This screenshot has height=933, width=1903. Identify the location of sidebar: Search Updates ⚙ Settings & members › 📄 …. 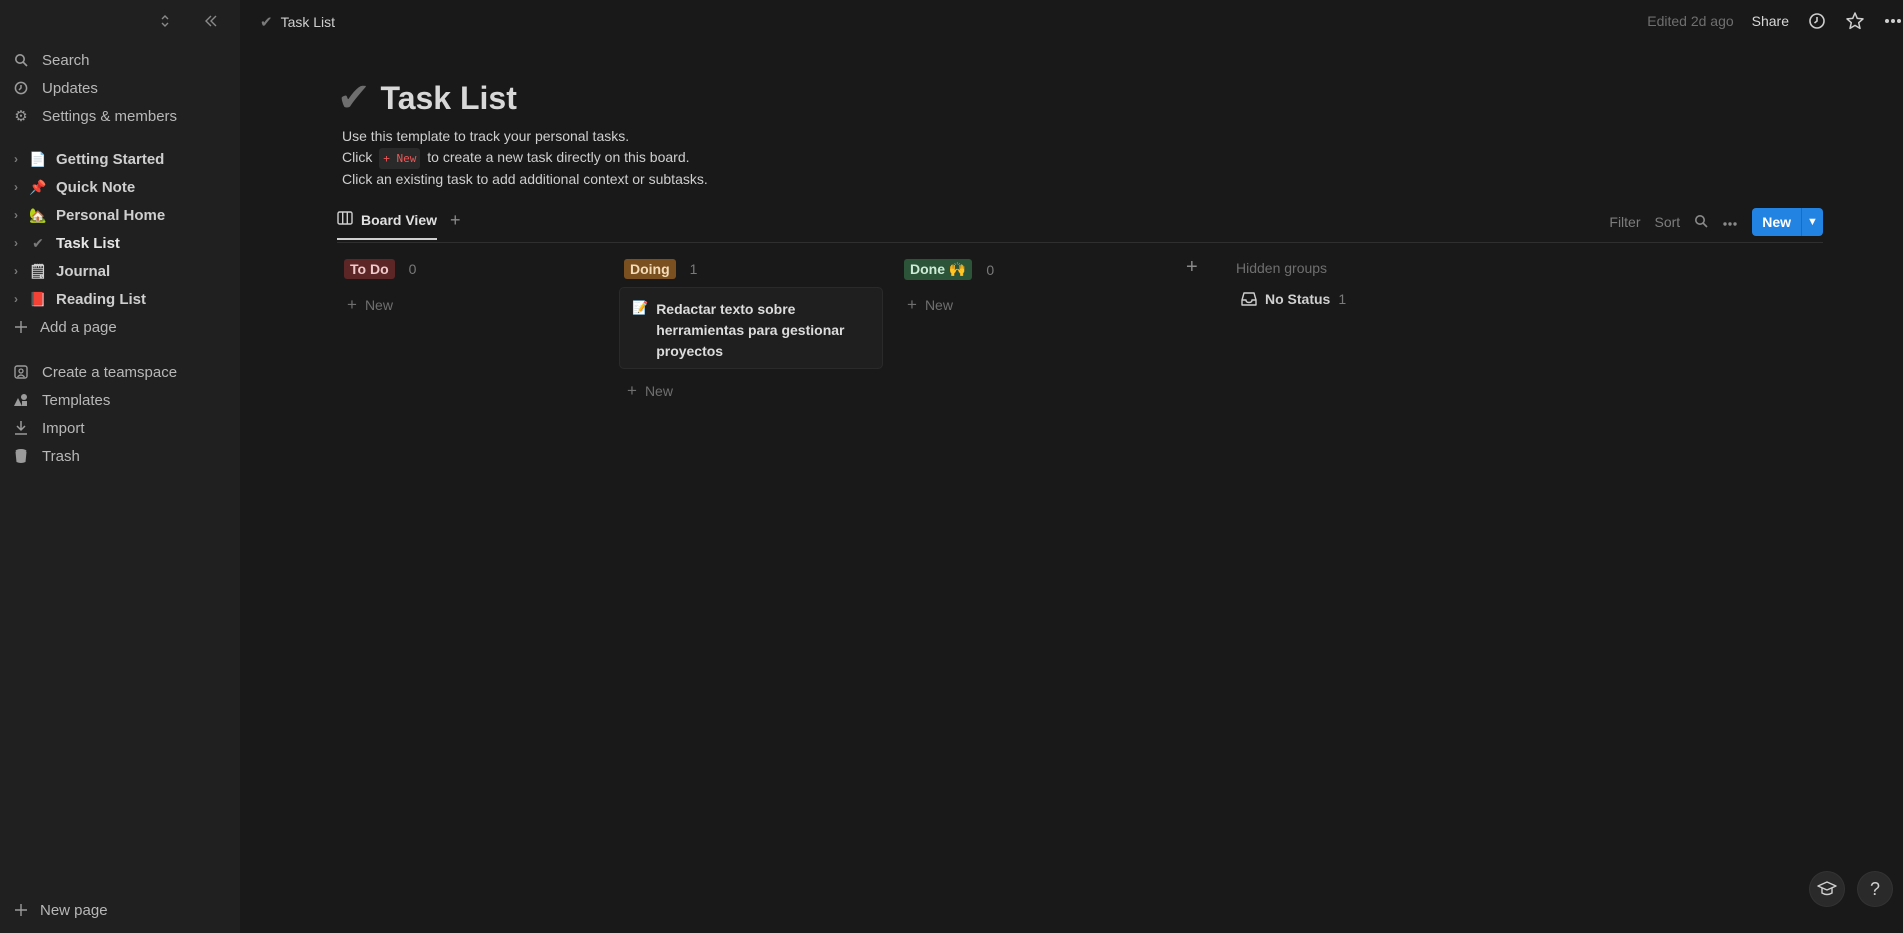
(120, 466).